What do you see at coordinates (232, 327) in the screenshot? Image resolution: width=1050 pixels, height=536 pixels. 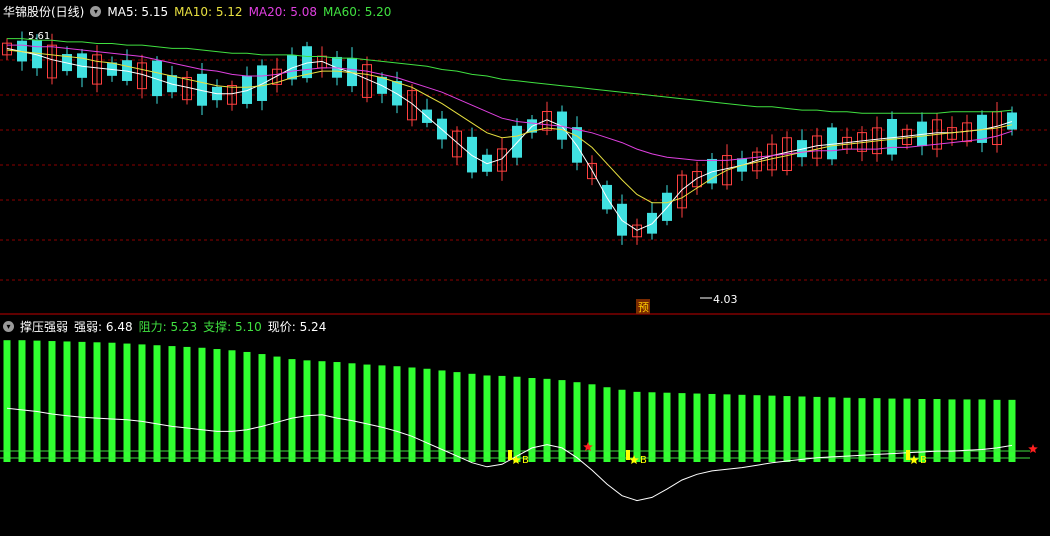 I see `support-value: 支撑: 5.10` at bounding box center [232, 327].